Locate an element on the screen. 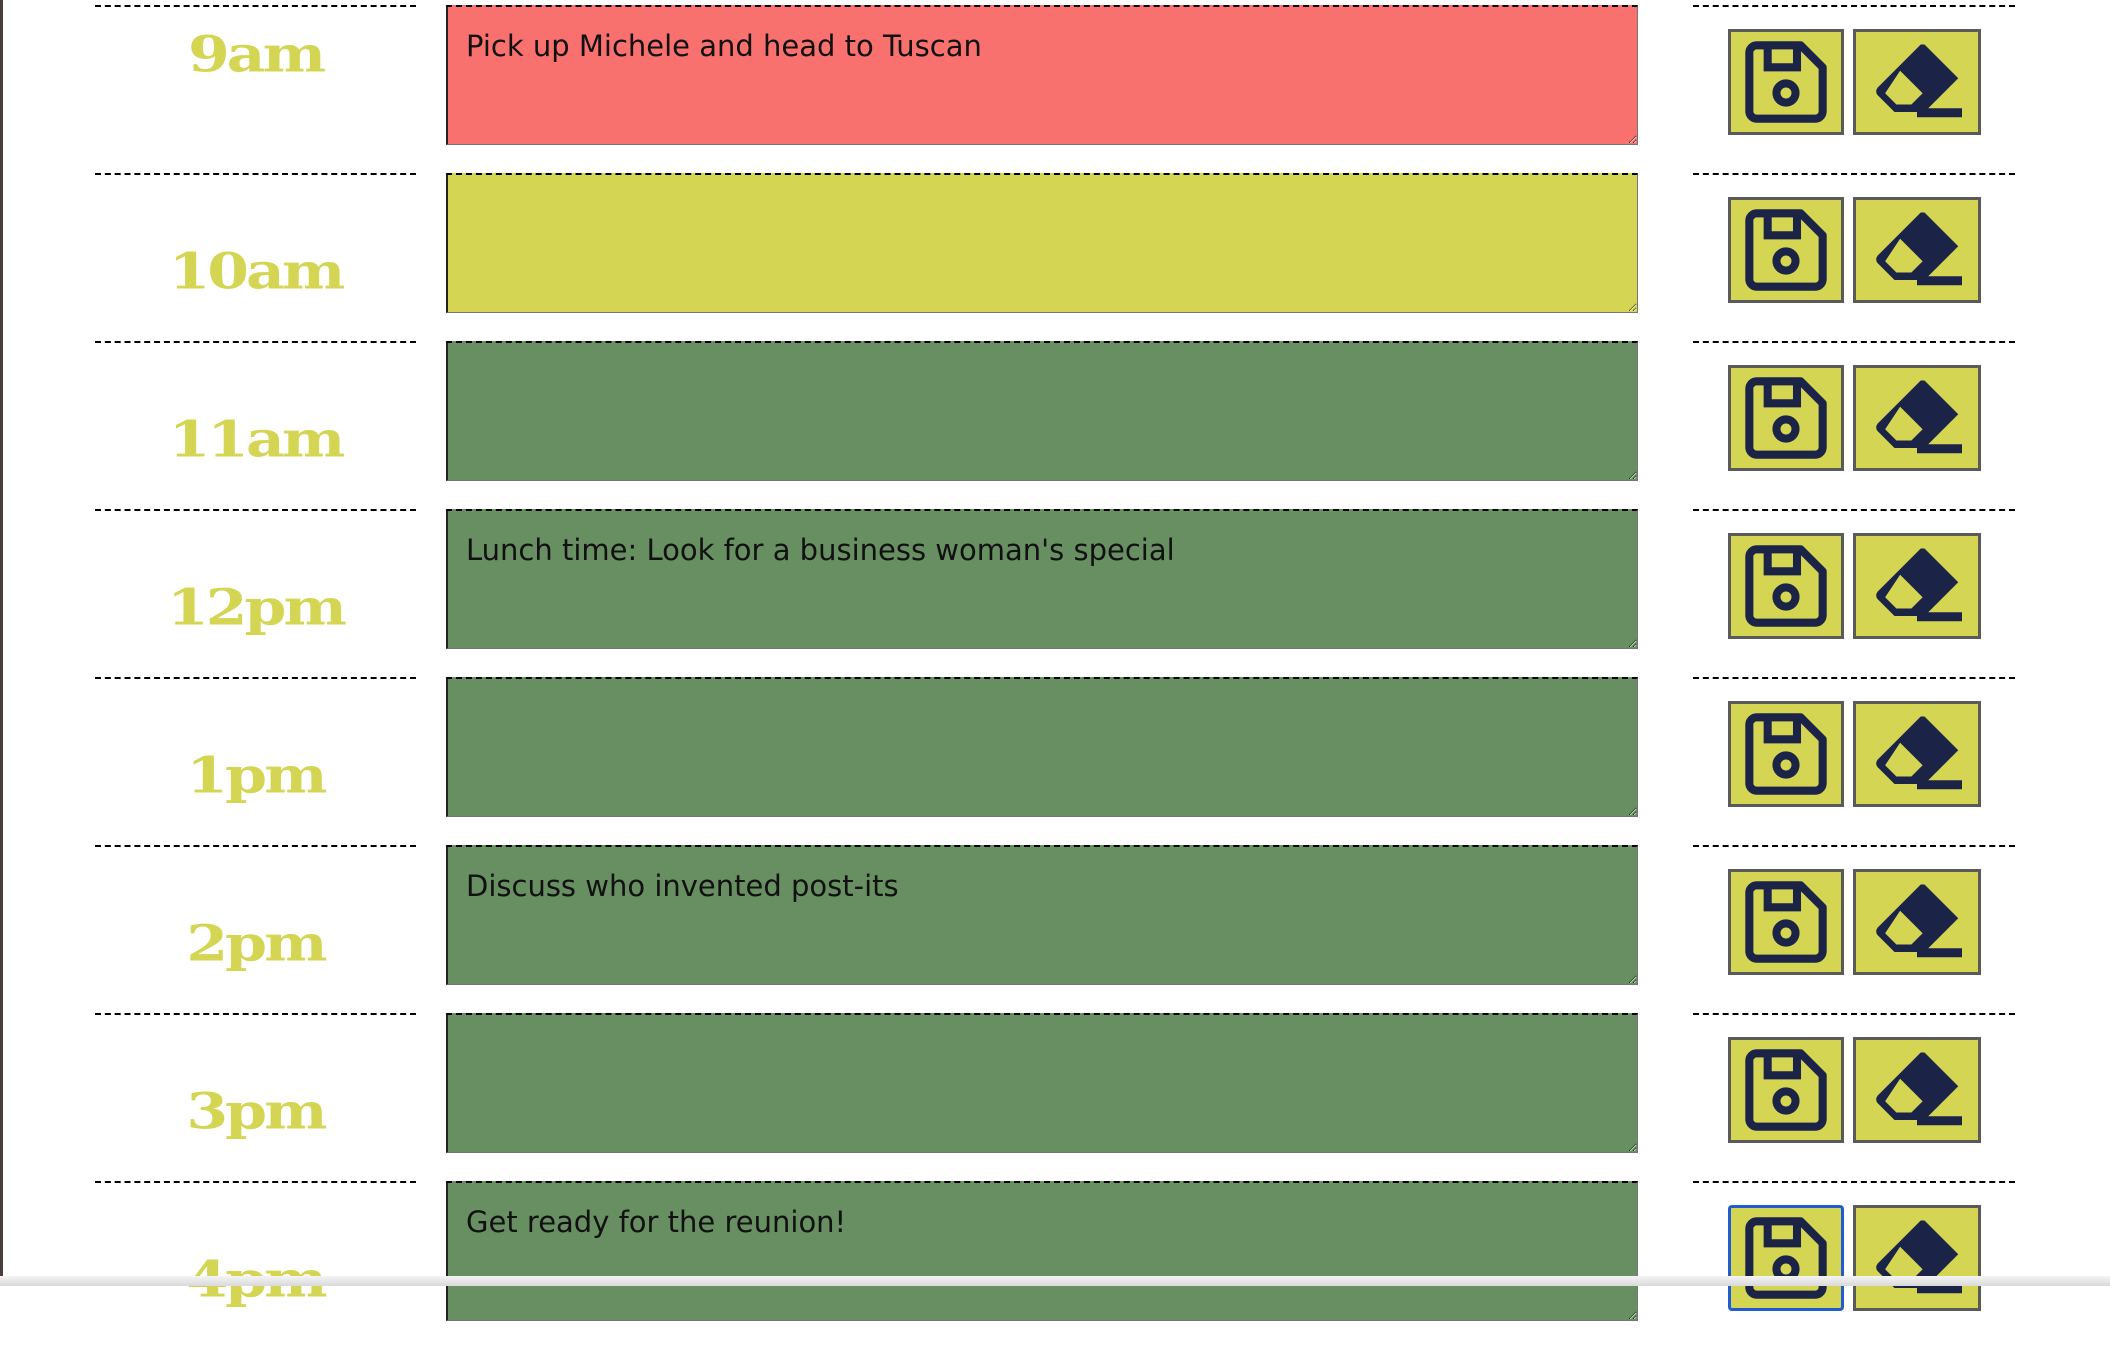 This screenshot has height=1349, width=2110. hour-cell: 12pm is located at coordinates (255, 593).